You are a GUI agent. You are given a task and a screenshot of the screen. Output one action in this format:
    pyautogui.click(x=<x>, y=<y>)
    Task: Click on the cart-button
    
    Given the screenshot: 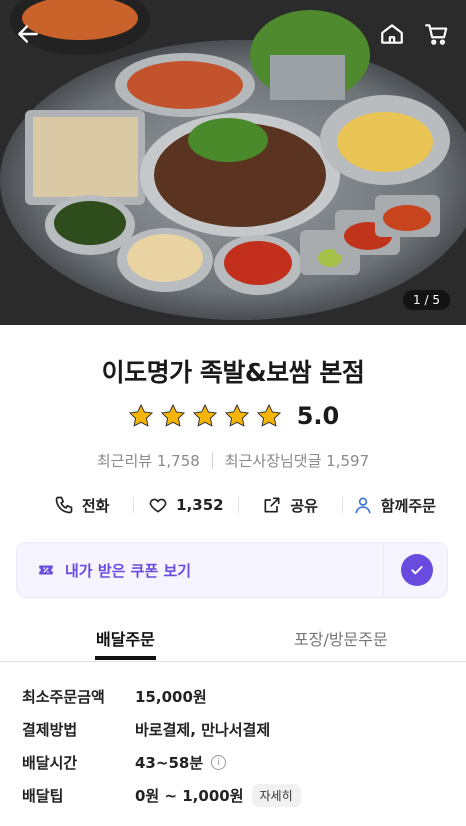 What is the action you would take?
    pyautogui.click(x=437, y=34)
    